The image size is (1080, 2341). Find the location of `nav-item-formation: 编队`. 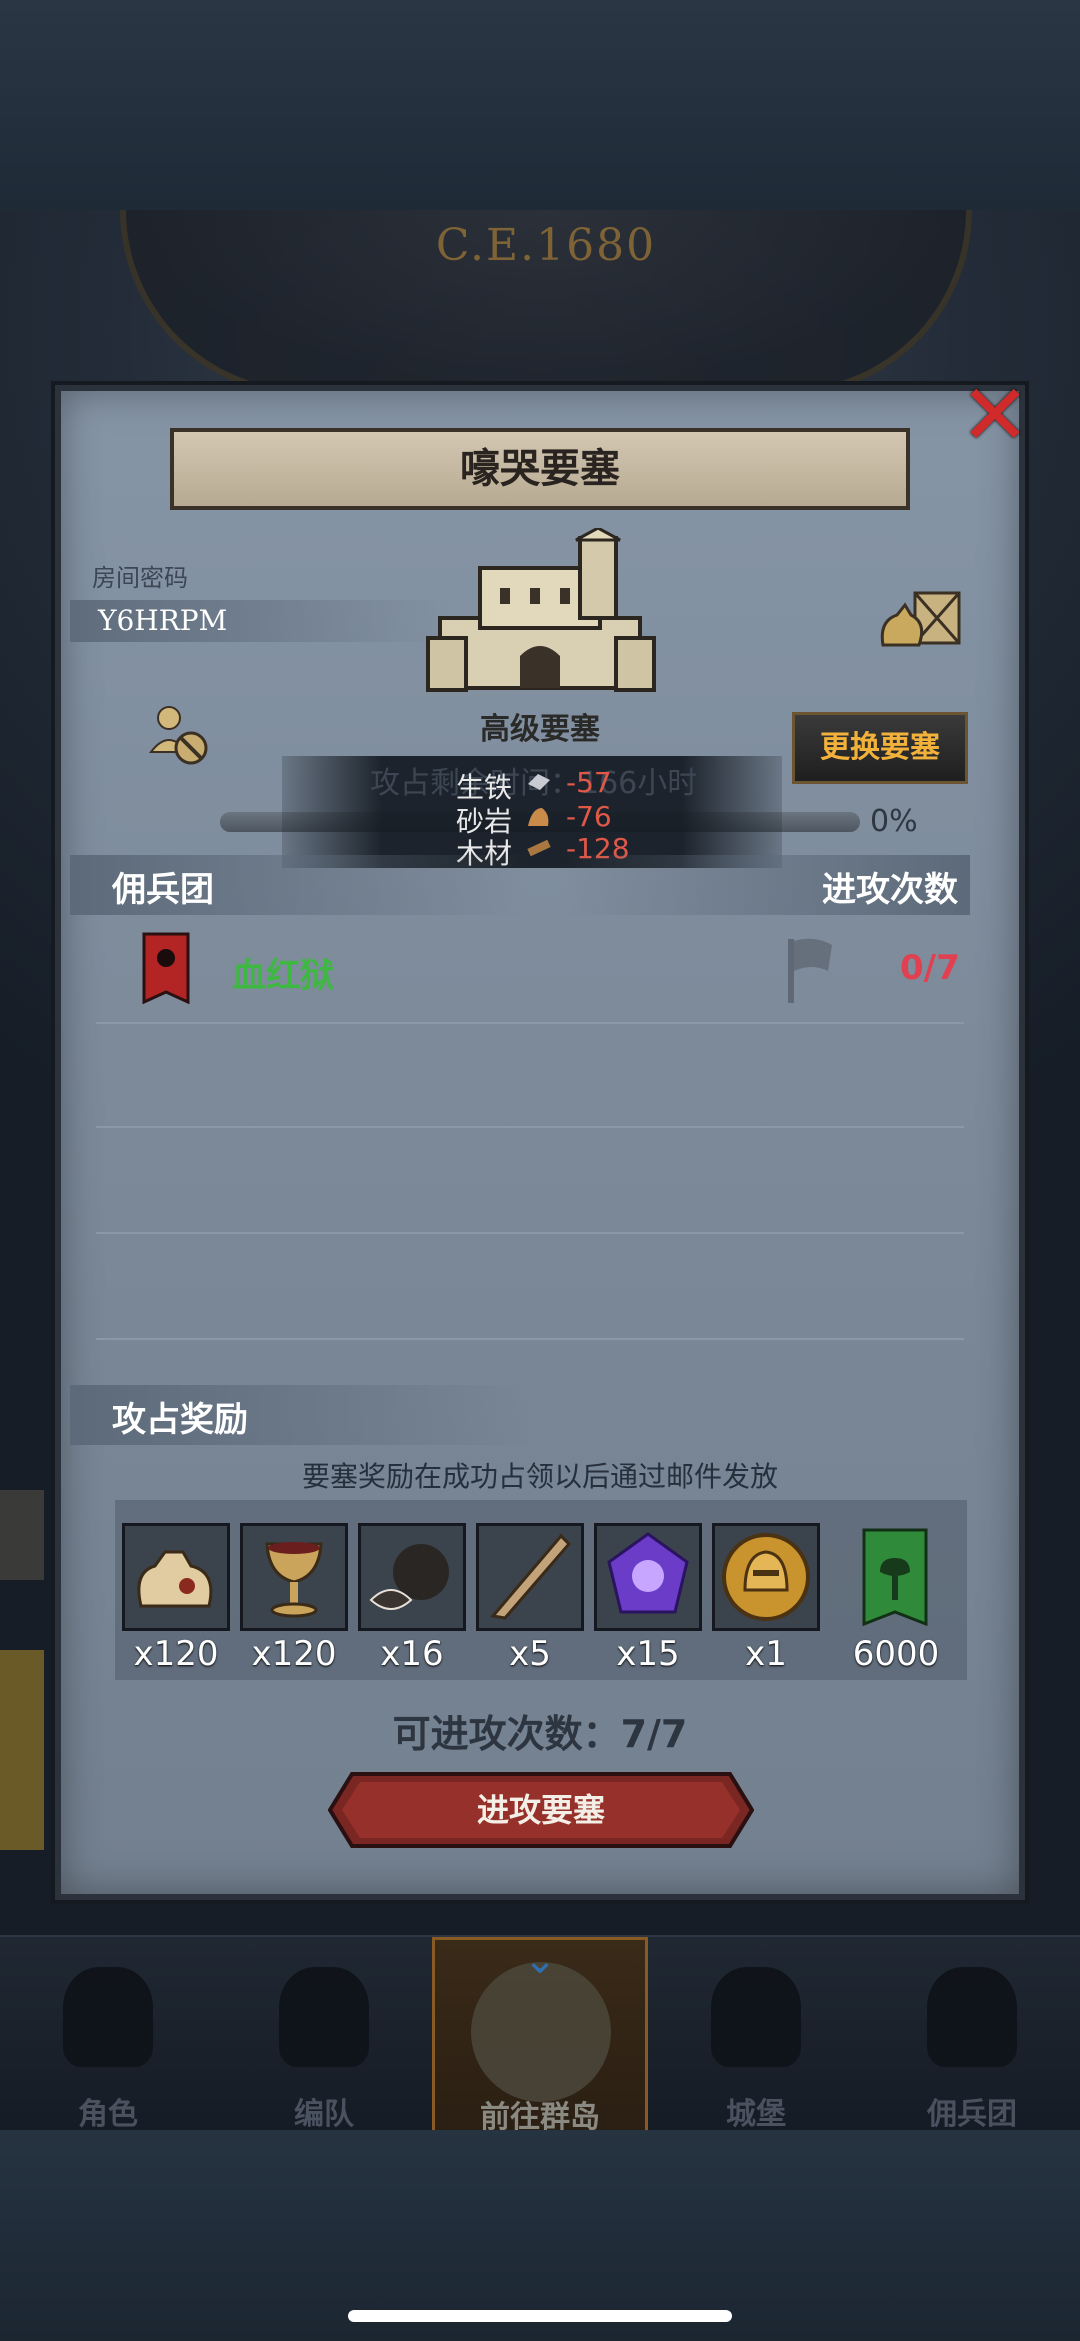

nav-item-formation: 编队 is located at coordinates (324, 2037).